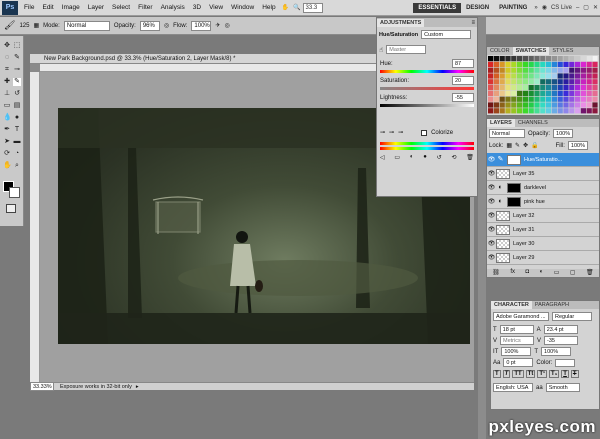 Image resolution: width=600 pixels, height=439 pixels. Describe the element at coordinates (17, 94) in the screenshot. I see `history-brush-icon: ↺` at that location.